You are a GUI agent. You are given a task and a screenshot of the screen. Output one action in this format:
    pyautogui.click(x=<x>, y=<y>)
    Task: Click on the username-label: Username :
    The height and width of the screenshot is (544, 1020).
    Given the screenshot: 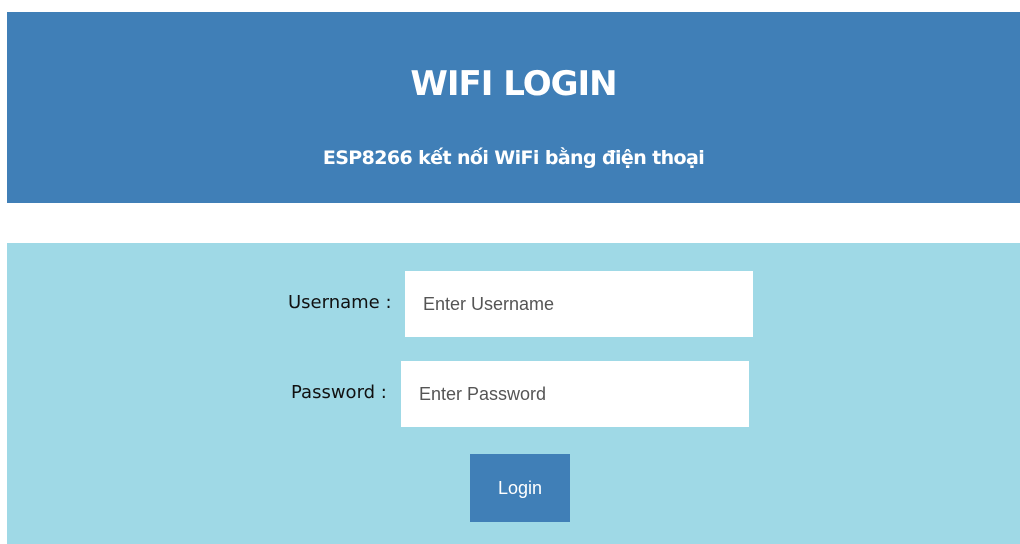 What is the action you would take?
    pyautogui.click(x=340, y=302)
    